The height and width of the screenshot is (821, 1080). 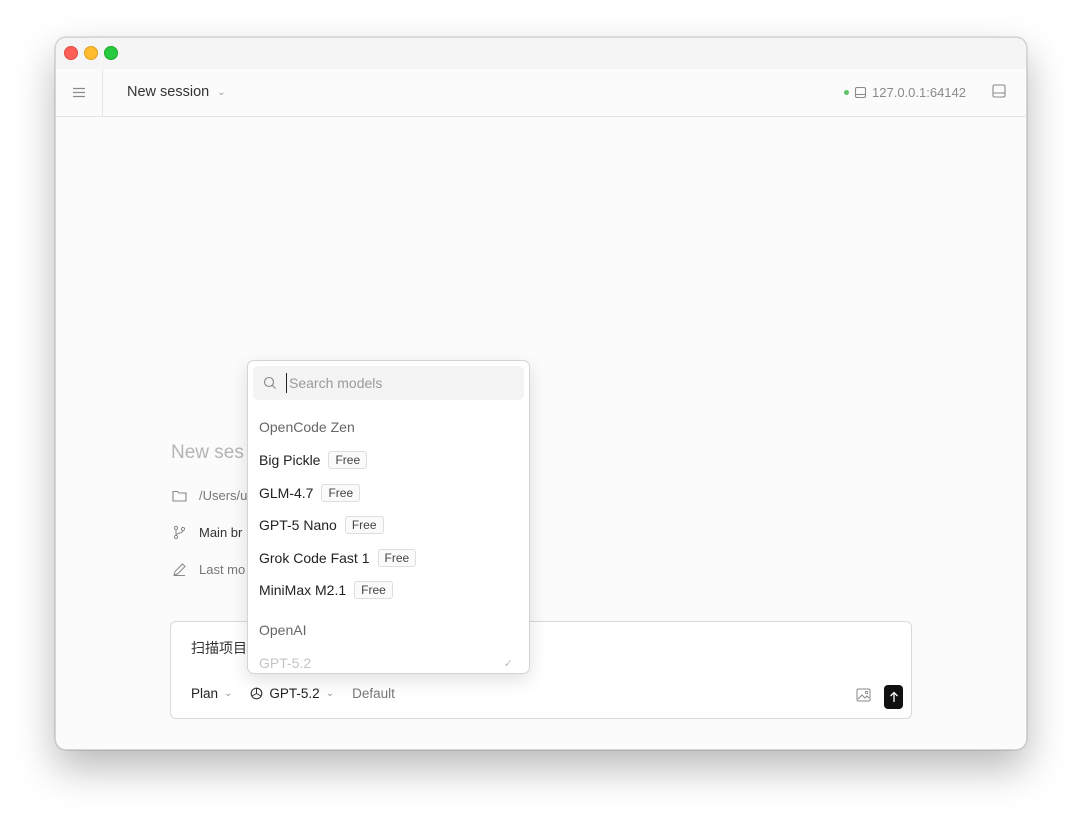 I want to click on project-path: /Users/u, so click(x=223, y=495).